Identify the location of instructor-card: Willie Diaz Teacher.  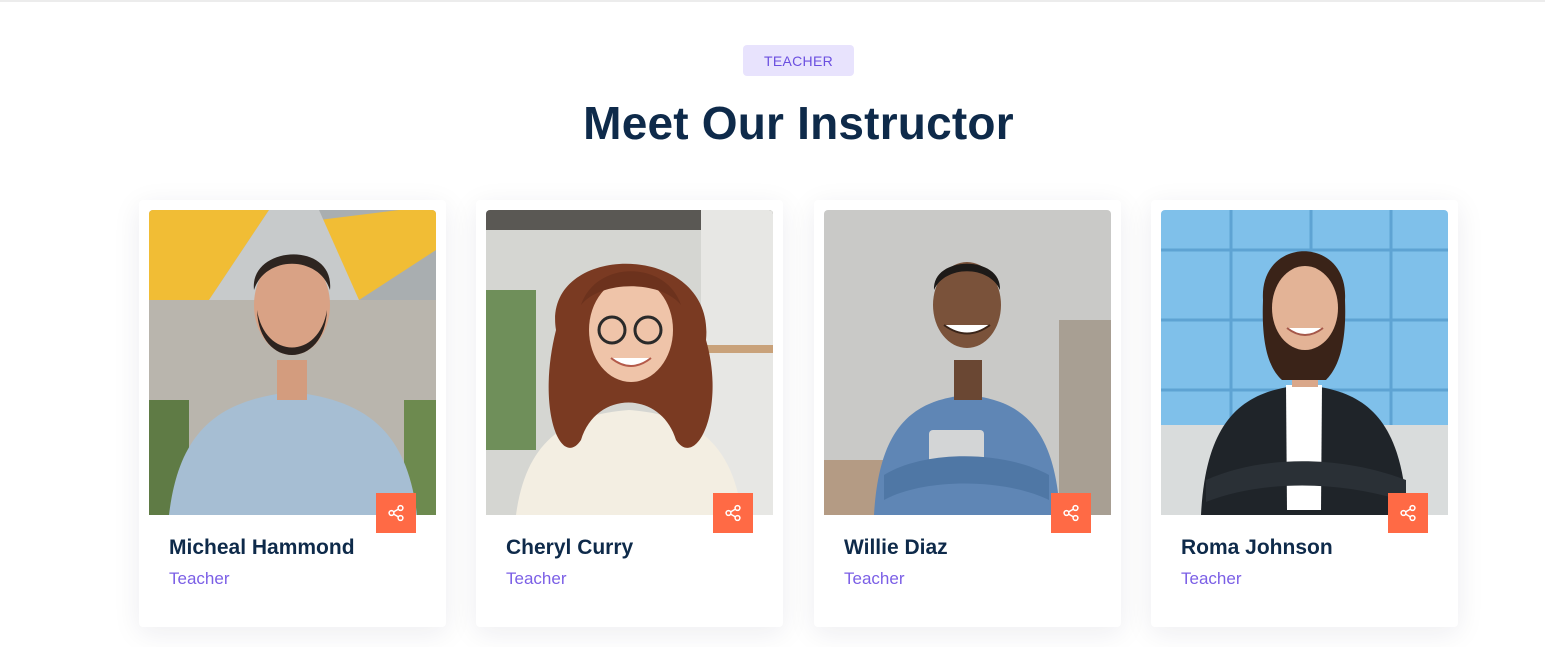
(967, 413).